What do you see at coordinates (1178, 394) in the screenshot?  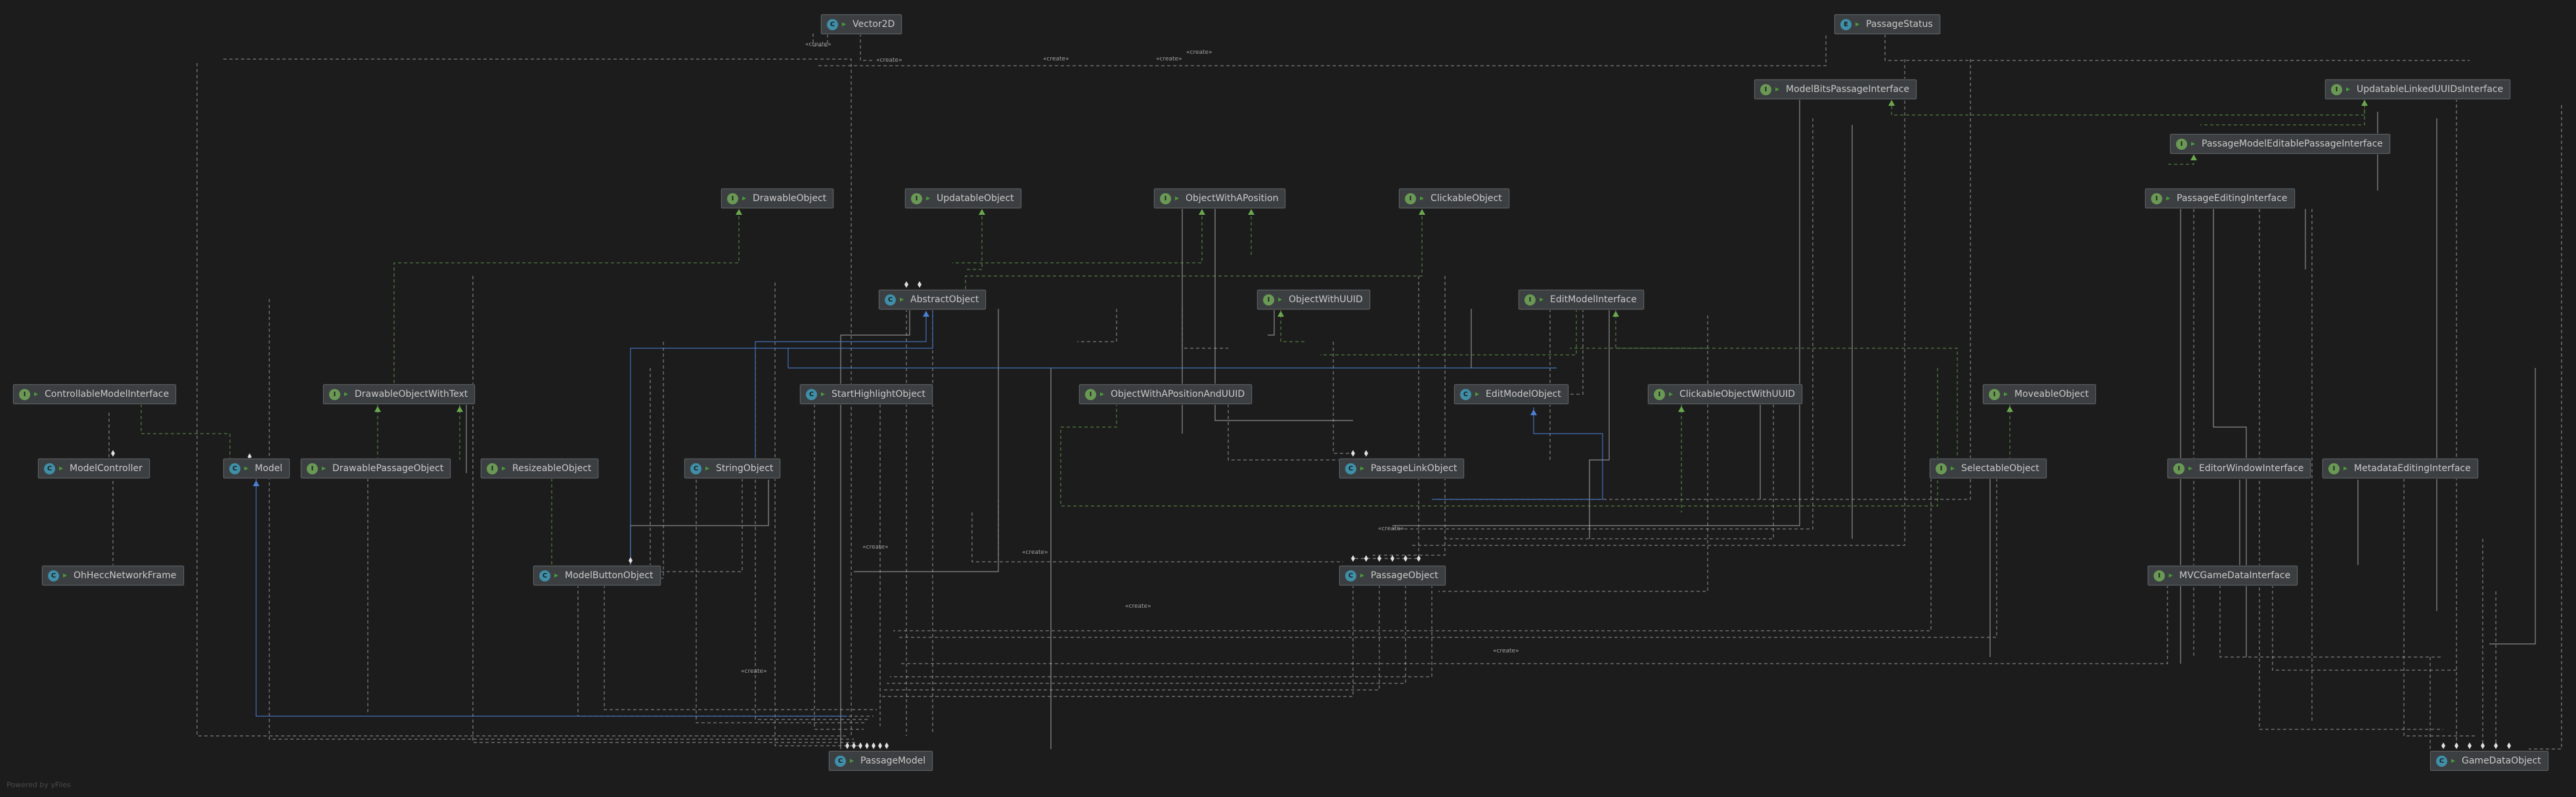 I see `node-label: ObjectWithAPositionAndUUID` at bounding box center [1178, 394].